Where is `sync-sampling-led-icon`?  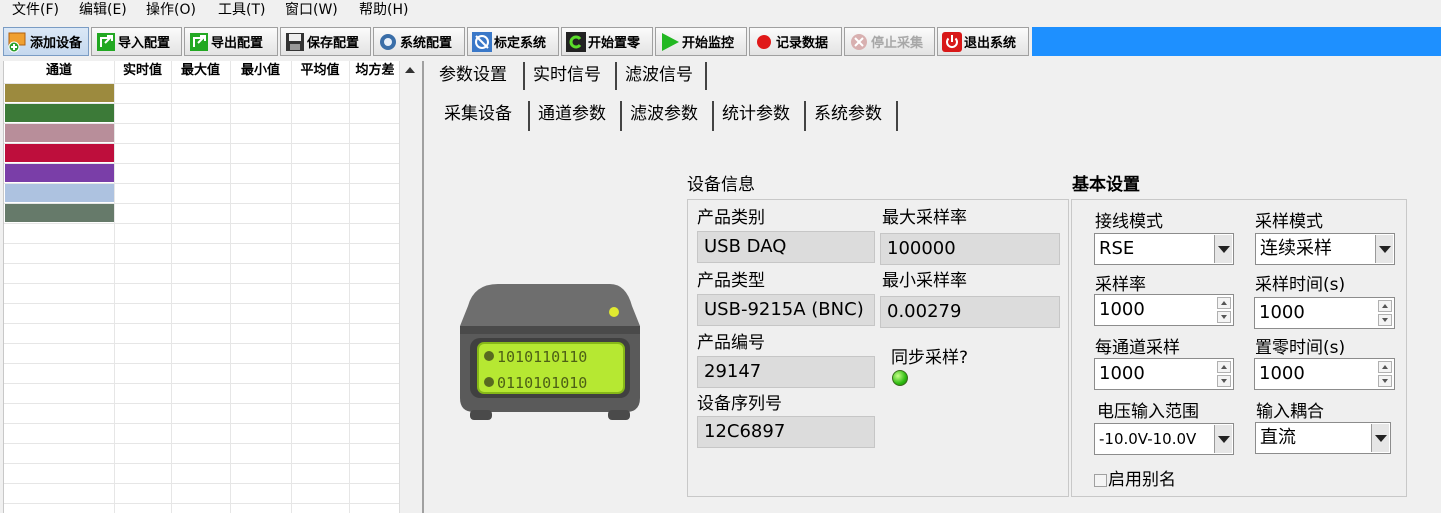 sync-sampling-led-icon is located at coordinates (900, 378).